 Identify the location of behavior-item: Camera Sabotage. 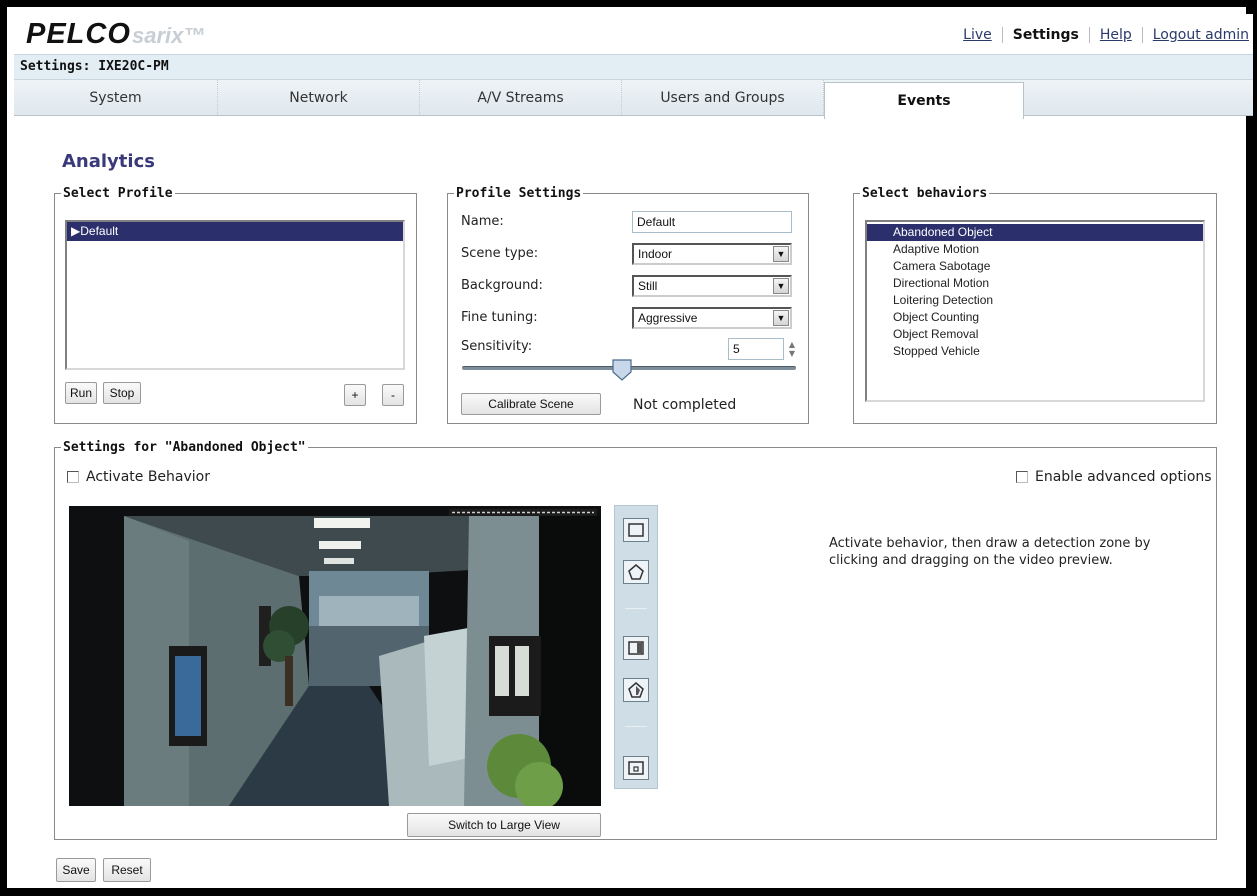
(1035, 266).